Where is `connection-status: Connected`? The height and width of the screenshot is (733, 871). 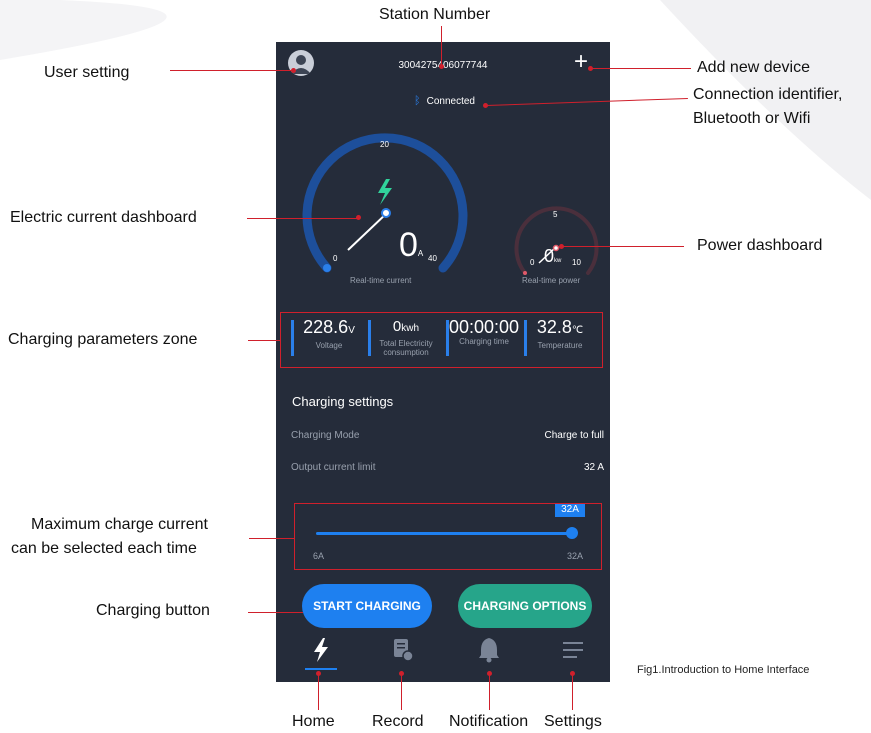 connection-status: Connected is located at coordinates (450, 101).